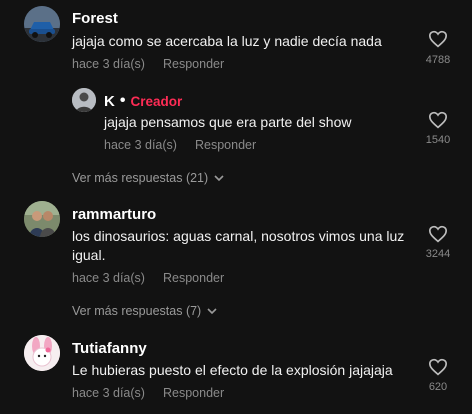 The image size is (472, 414). What do you see at coordinates (156, 101) in the screenshot?
I see `creator-badge: Creador` at bounding box center [156, 101].